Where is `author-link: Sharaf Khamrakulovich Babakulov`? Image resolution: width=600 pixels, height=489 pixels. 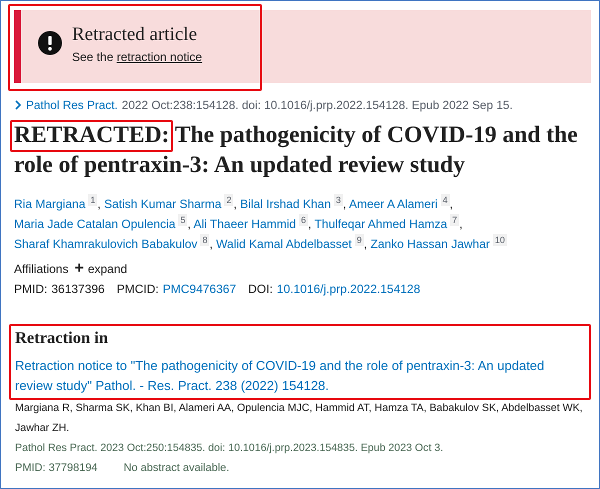 author-link: Sharaf Khamrakulovich Babakulov is located at coordinates (106, 244).